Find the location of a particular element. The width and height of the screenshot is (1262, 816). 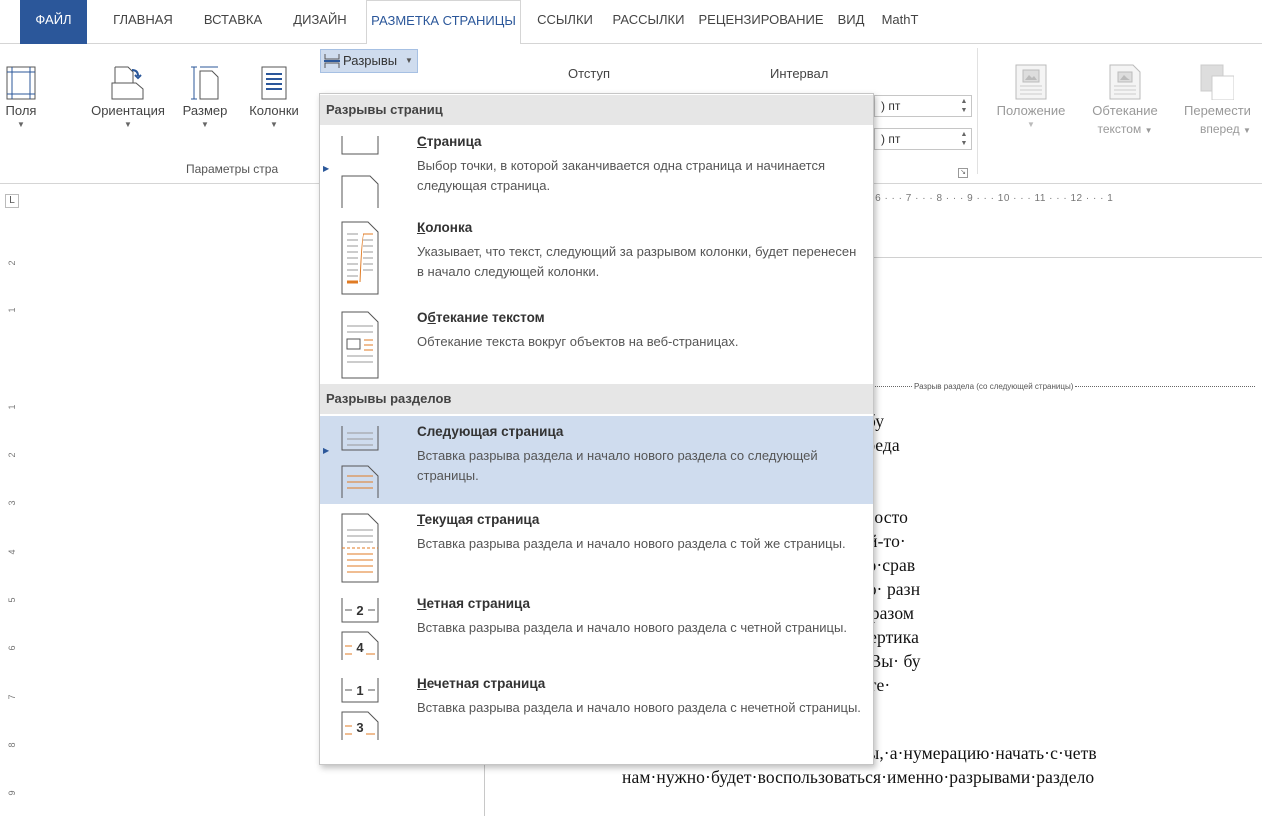

tab-design: ДИЗАЙН is located at coordinates (320, 22).